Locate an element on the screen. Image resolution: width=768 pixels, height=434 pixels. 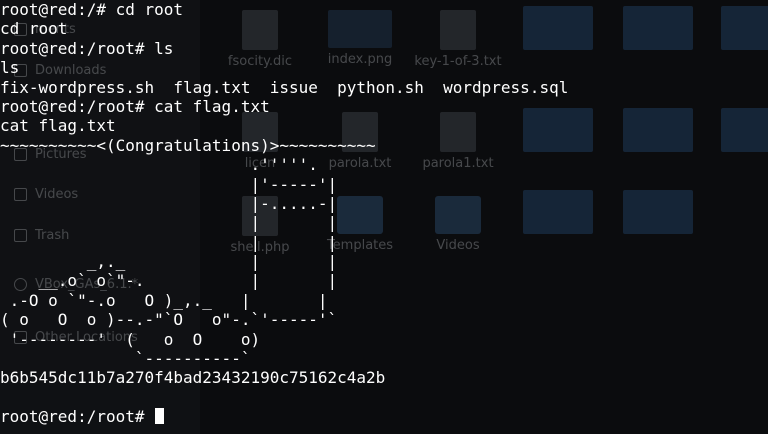
text-cursor is located at coordinates (160, 416).